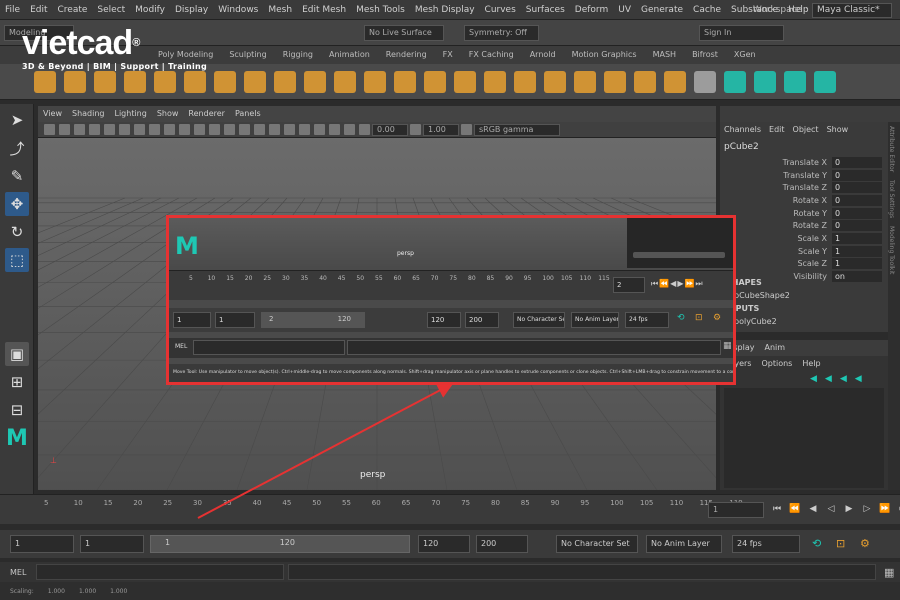  Describe the element at coordinates (150, 10) in the screenshot. I see `menu-4: Modify` at that location.